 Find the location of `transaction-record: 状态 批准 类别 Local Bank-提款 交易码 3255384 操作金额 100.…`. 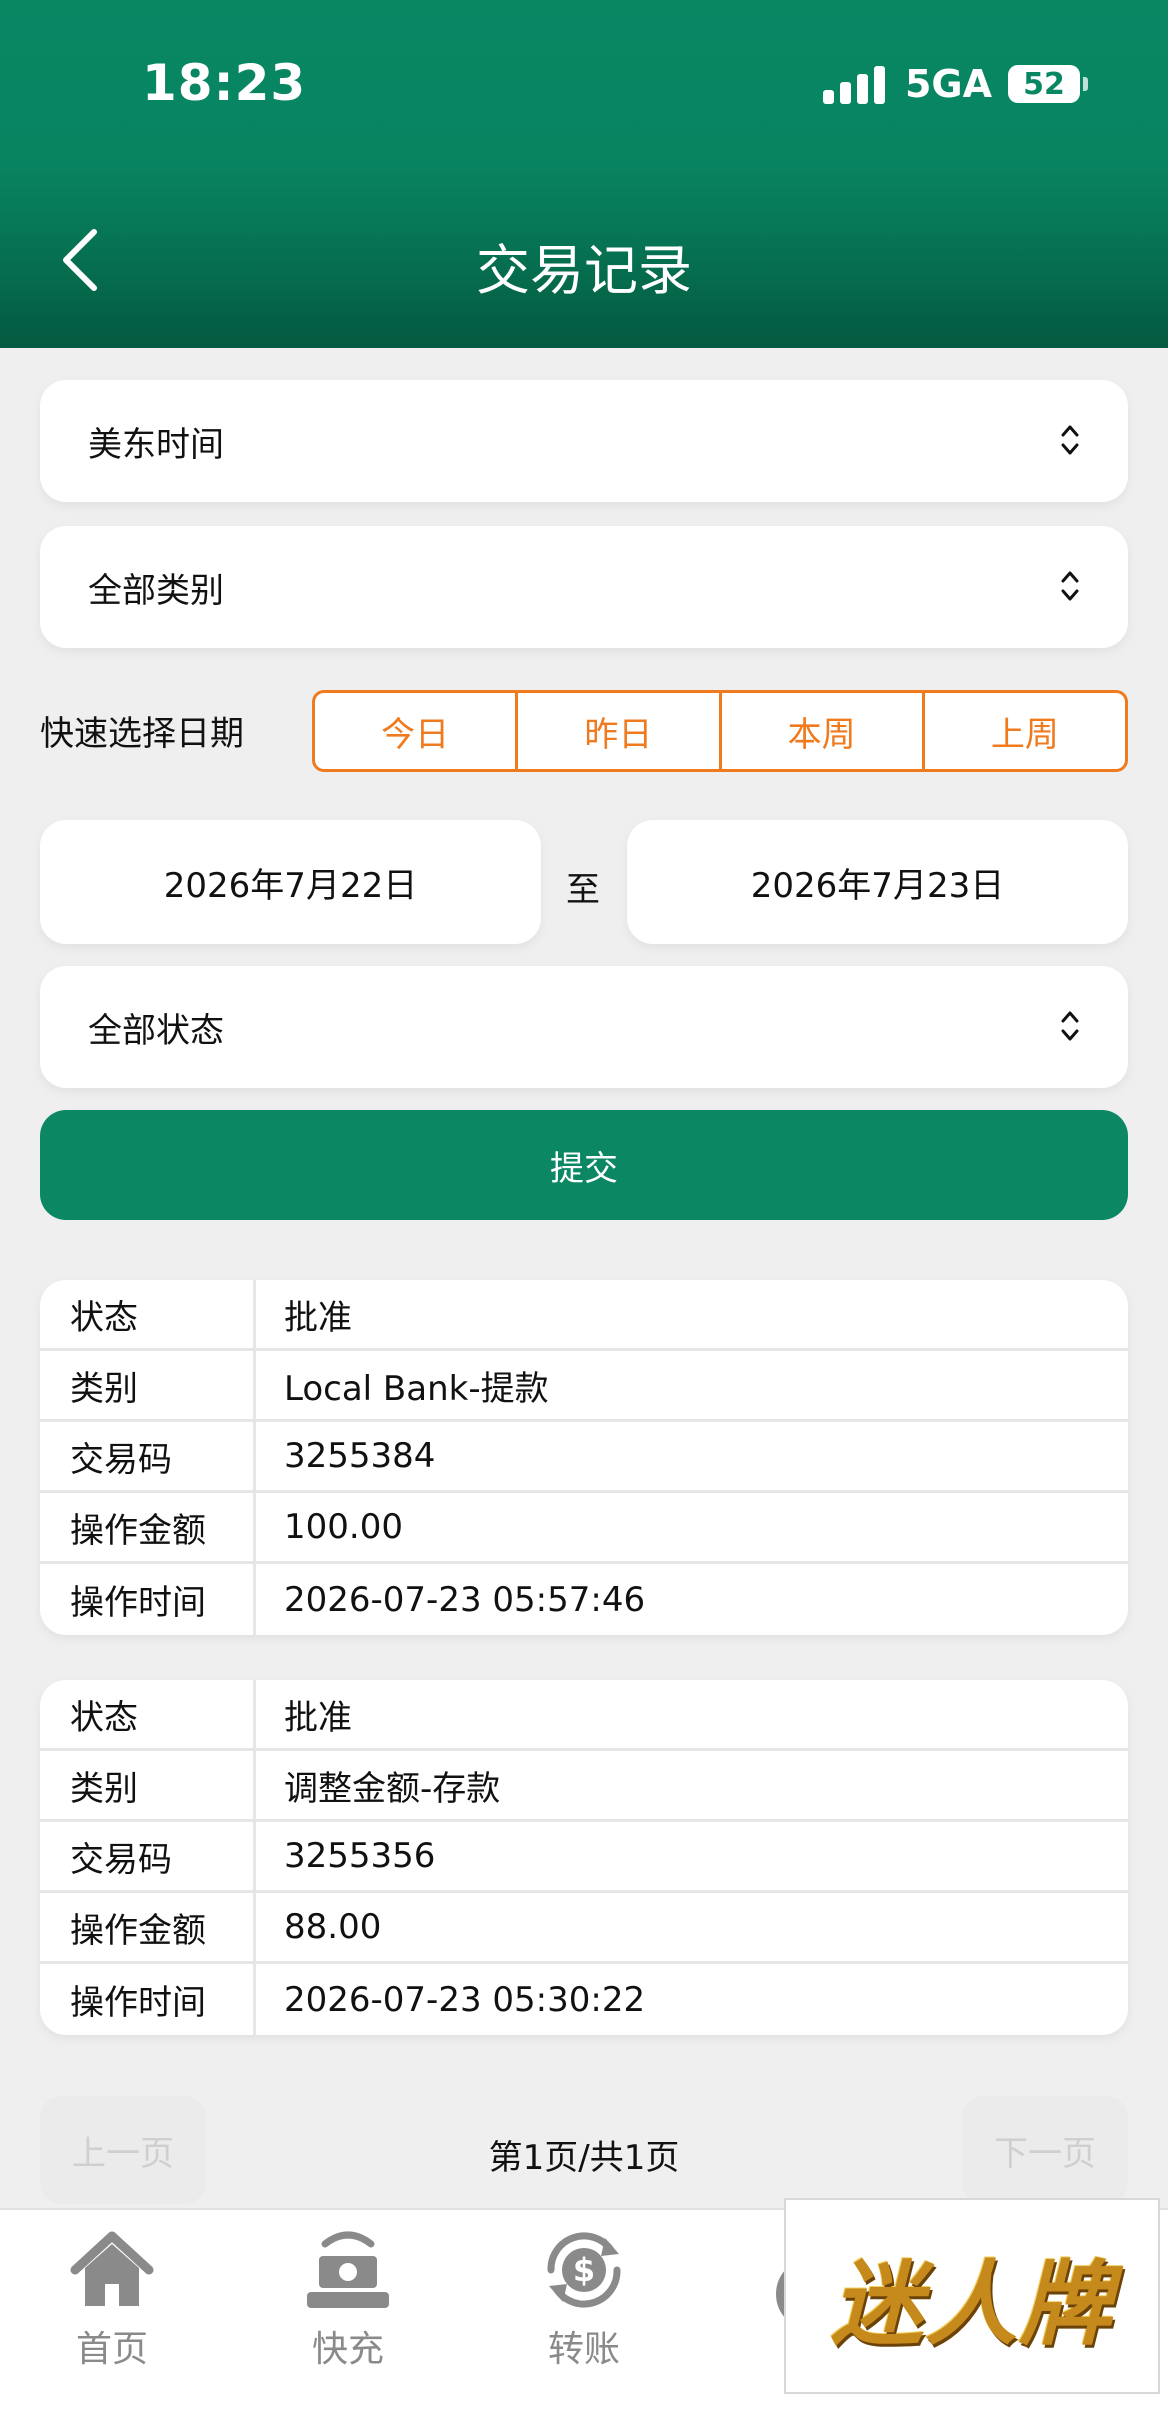

transaction-record: 状态 批准 类别 Local Bank-提款 交易码 3255384 操作金额 100.… is located at coordinates (584, 1457).